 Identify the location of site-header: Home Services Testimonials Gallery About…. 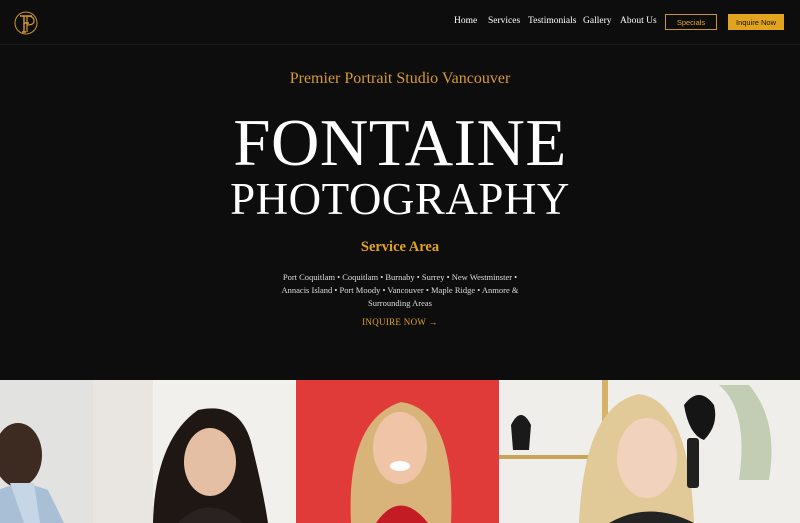
(400, 22).